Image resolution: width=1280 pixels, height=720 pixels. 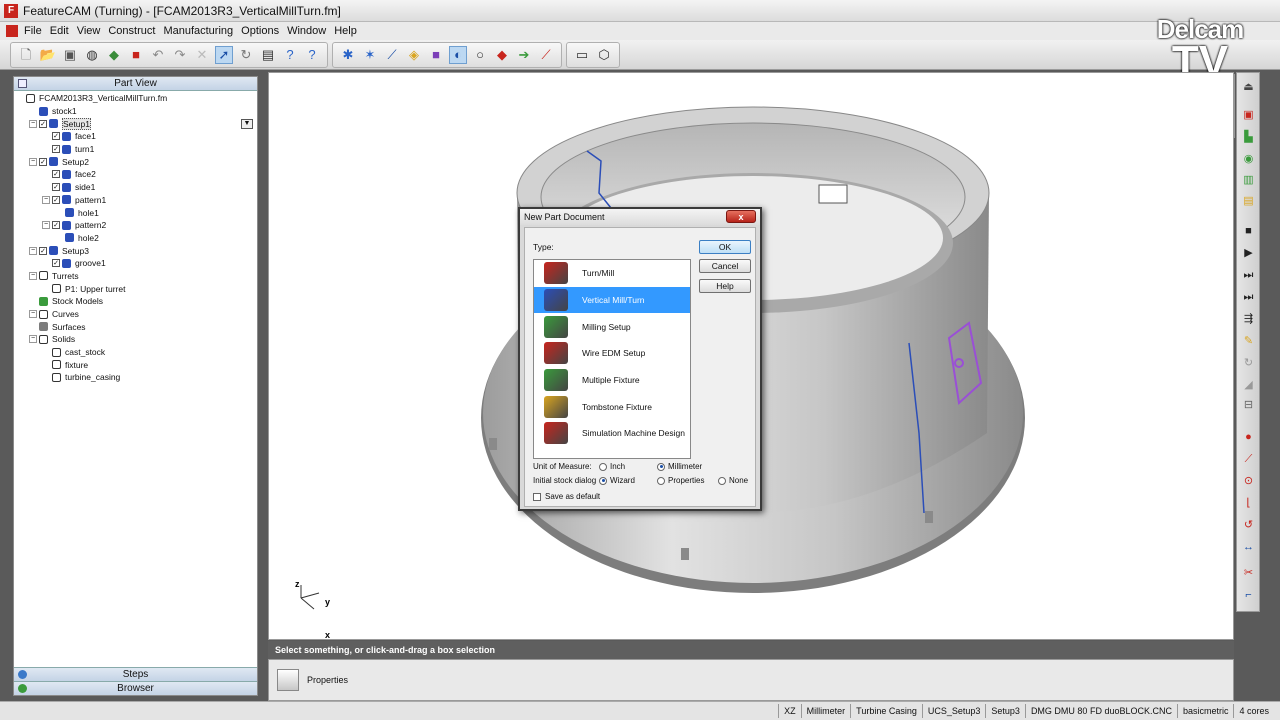 What do you see at coordinates (136, 326) in the screenshot?
I see `tree-item: Surfaces` at bounding box center [136, 326].